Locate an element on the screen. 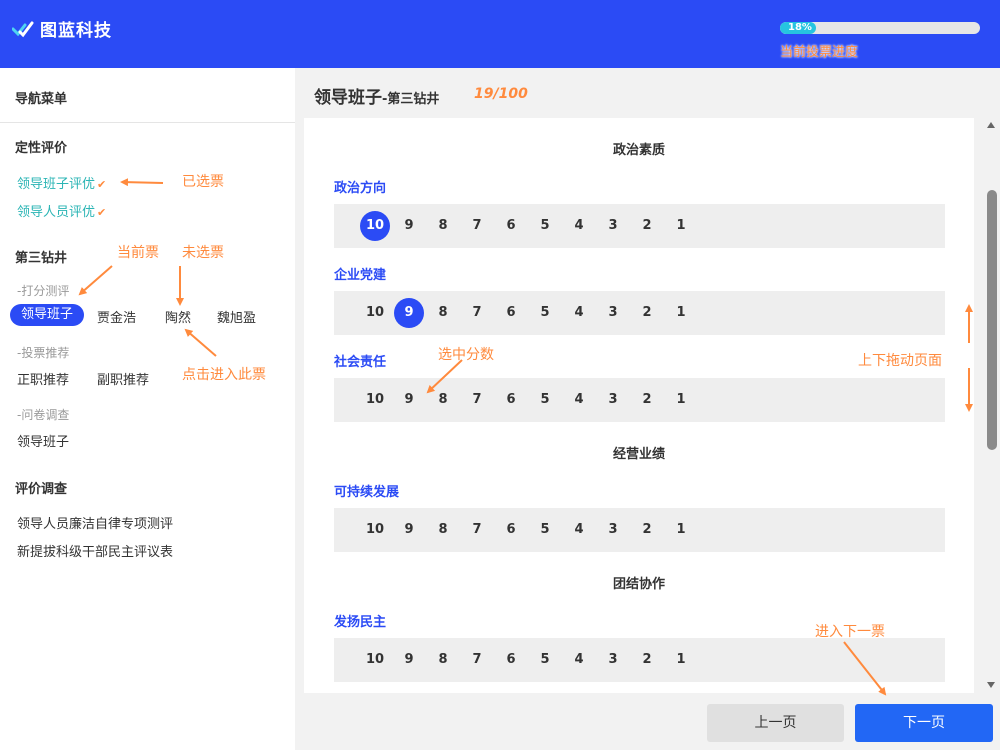 This screenshot has width=1000, height=750. group-title-performance: 经营业绩 is located at coordinates (638, 454).